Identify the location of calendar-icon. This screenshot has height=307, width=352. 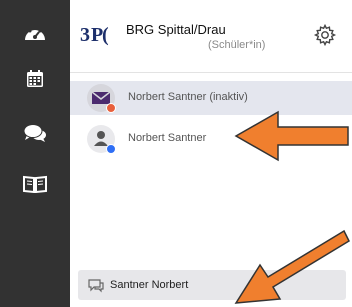
(35, 79).